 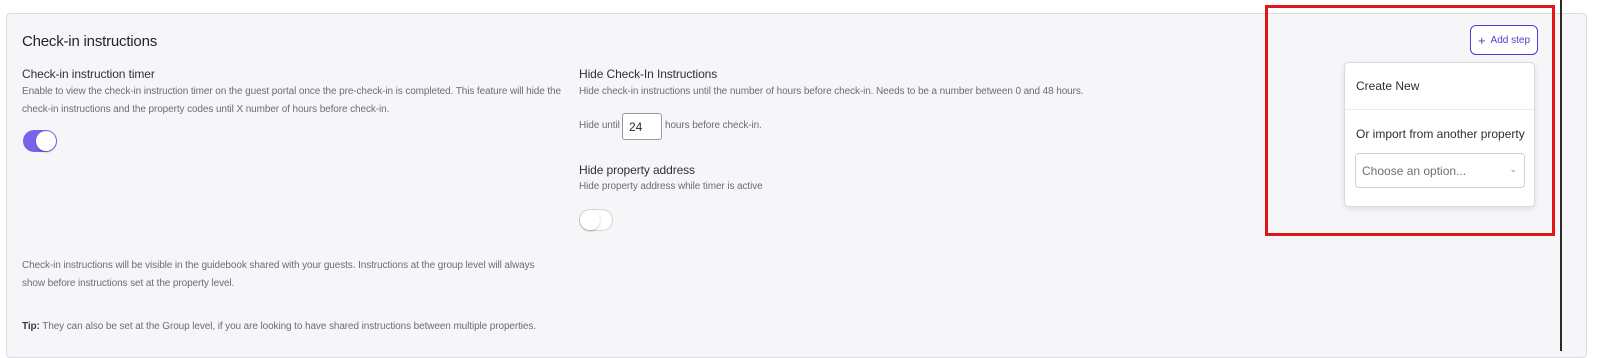 I want to click on timer-toggle, so click(x=40, y=141).